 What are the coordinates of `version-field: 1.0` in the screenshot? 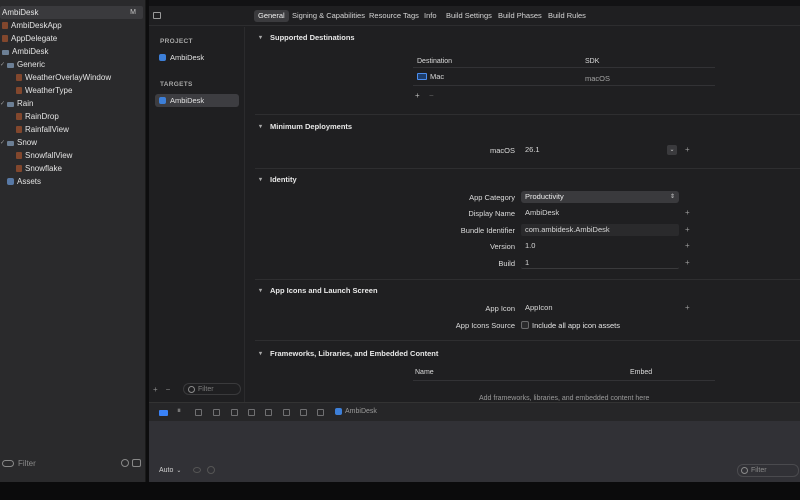 It's located at (600, 246).